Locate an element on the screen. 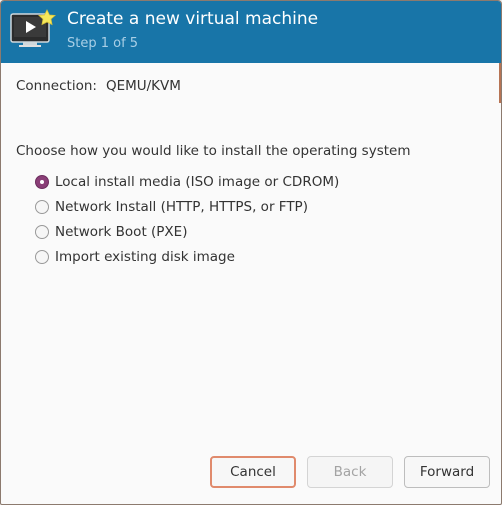  option-label: Network Install (HTTP, HTTPS, or FTP) is located at coordinates (181, 206).